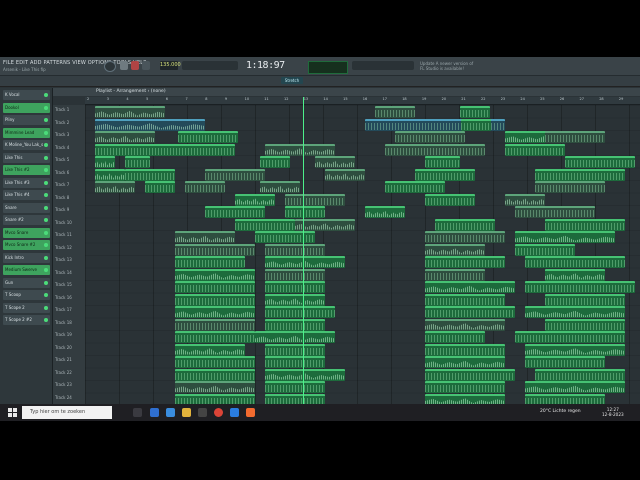 The image size is (640, 480). Describe the element at coordinates (202, 412) in the screenshot. I see `store-icon` at that location.